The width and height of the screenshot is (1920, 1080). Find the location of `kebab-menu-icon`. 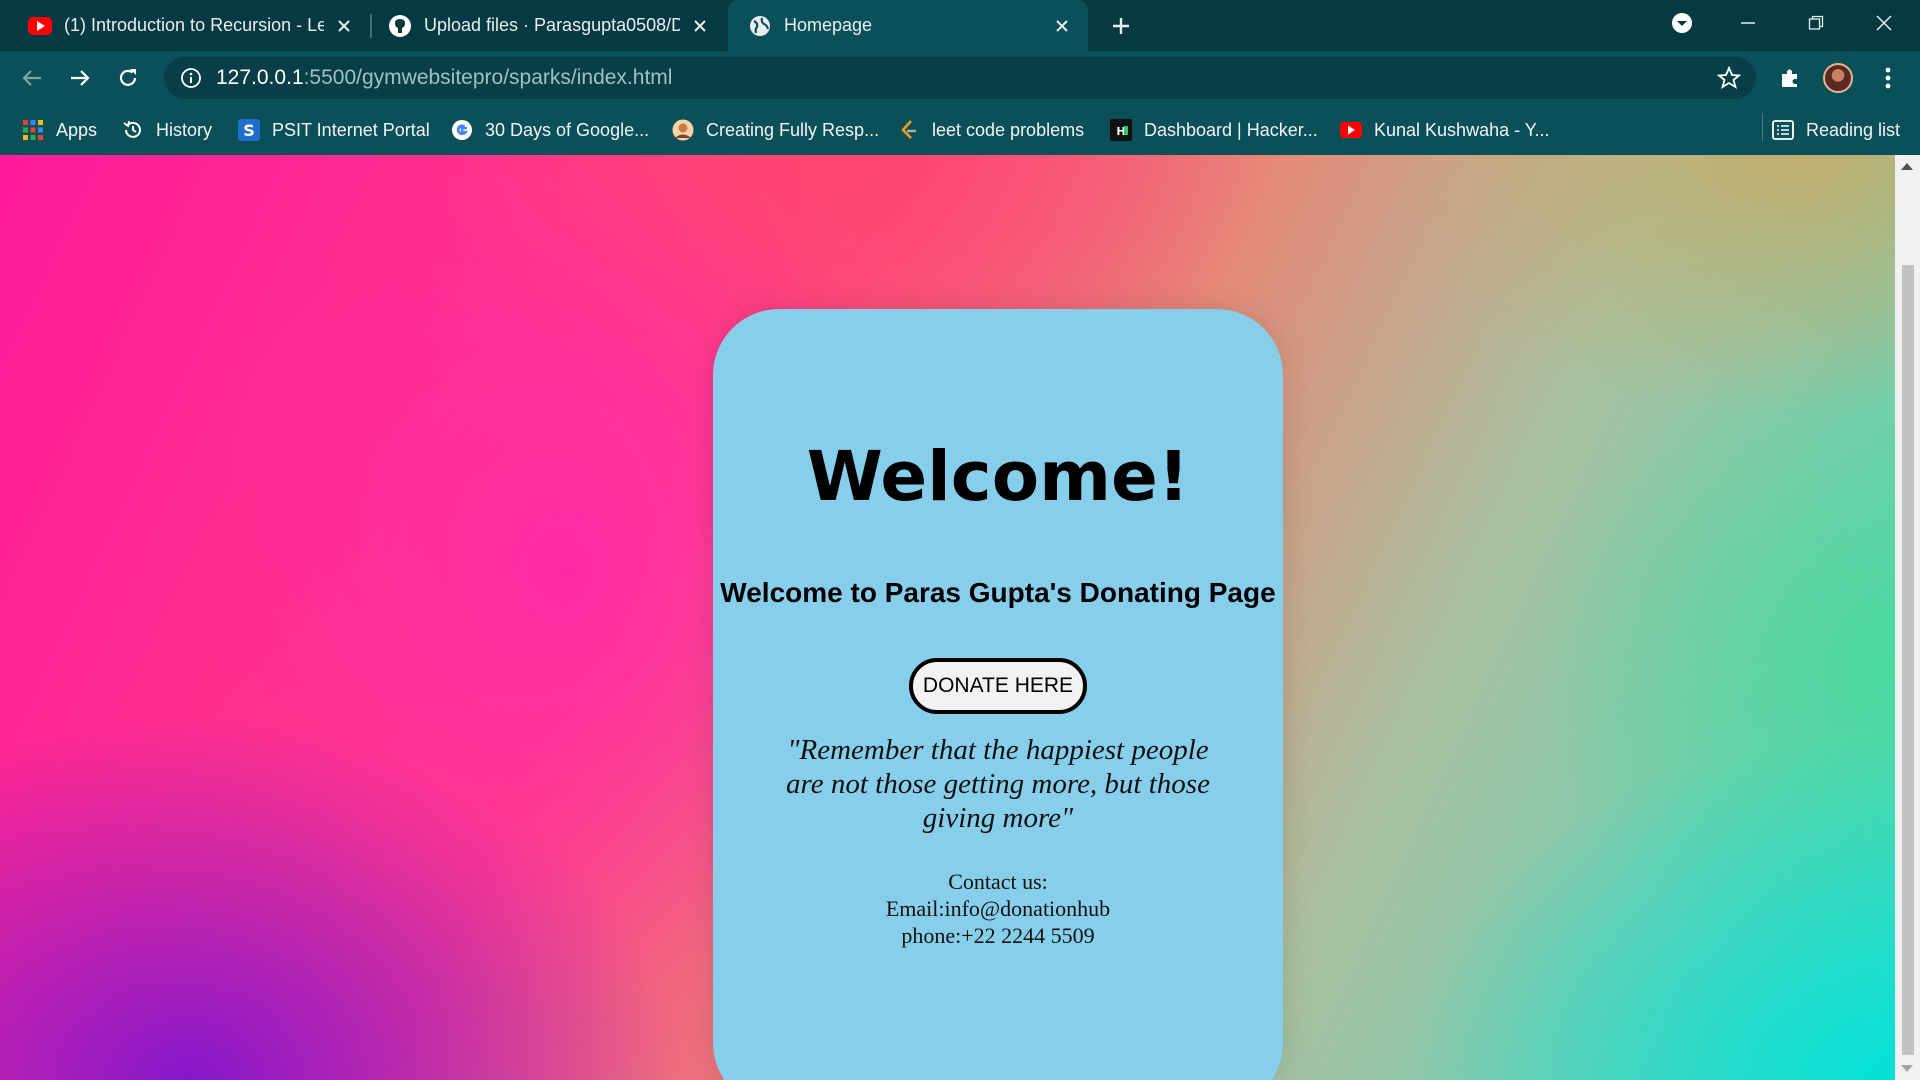

kebab-menu-icon is located at coordinates (1888, 78).